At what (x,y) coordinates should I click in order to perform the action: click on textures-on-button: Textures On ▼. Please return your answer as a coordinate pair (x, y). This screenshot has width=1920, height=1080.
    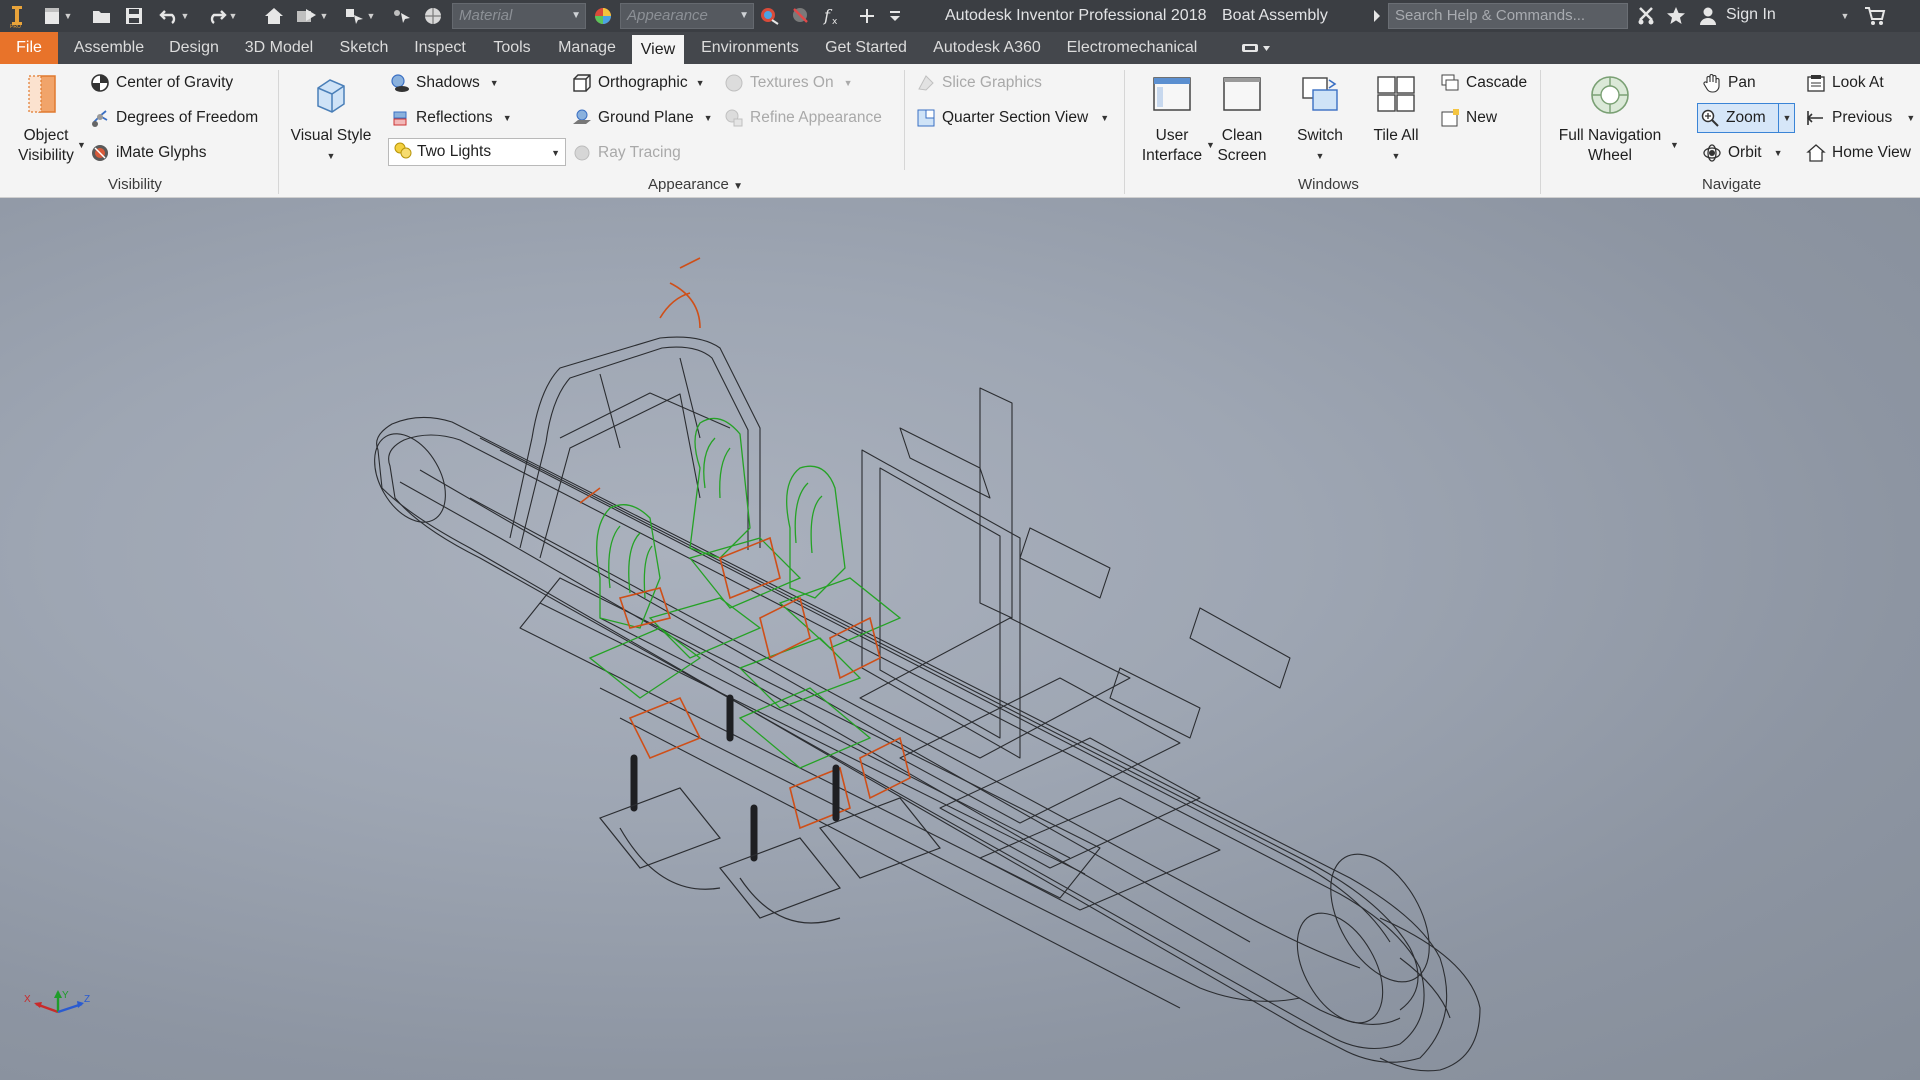
    Looking at the image, I should click on (788, 83).